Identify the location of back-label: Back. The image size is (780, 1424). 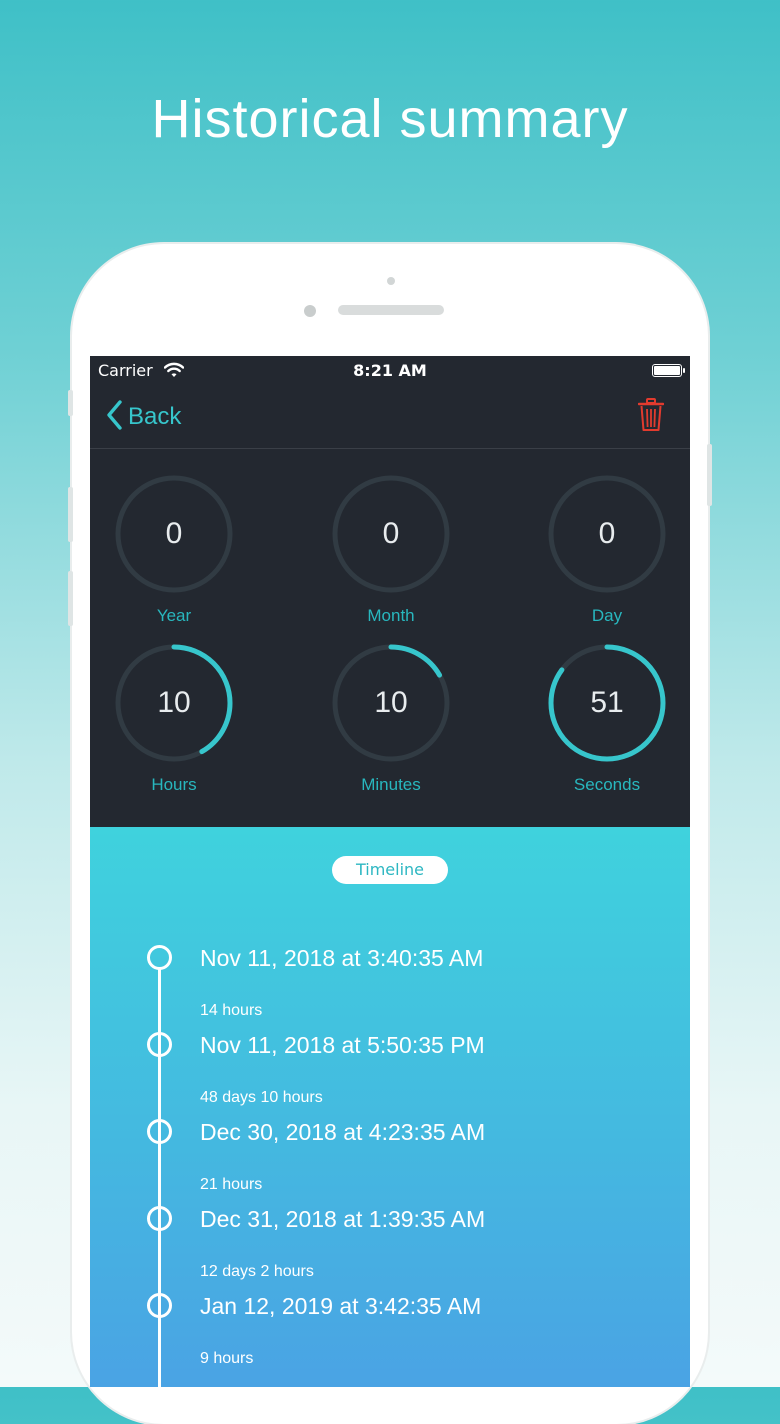
(155, 416).